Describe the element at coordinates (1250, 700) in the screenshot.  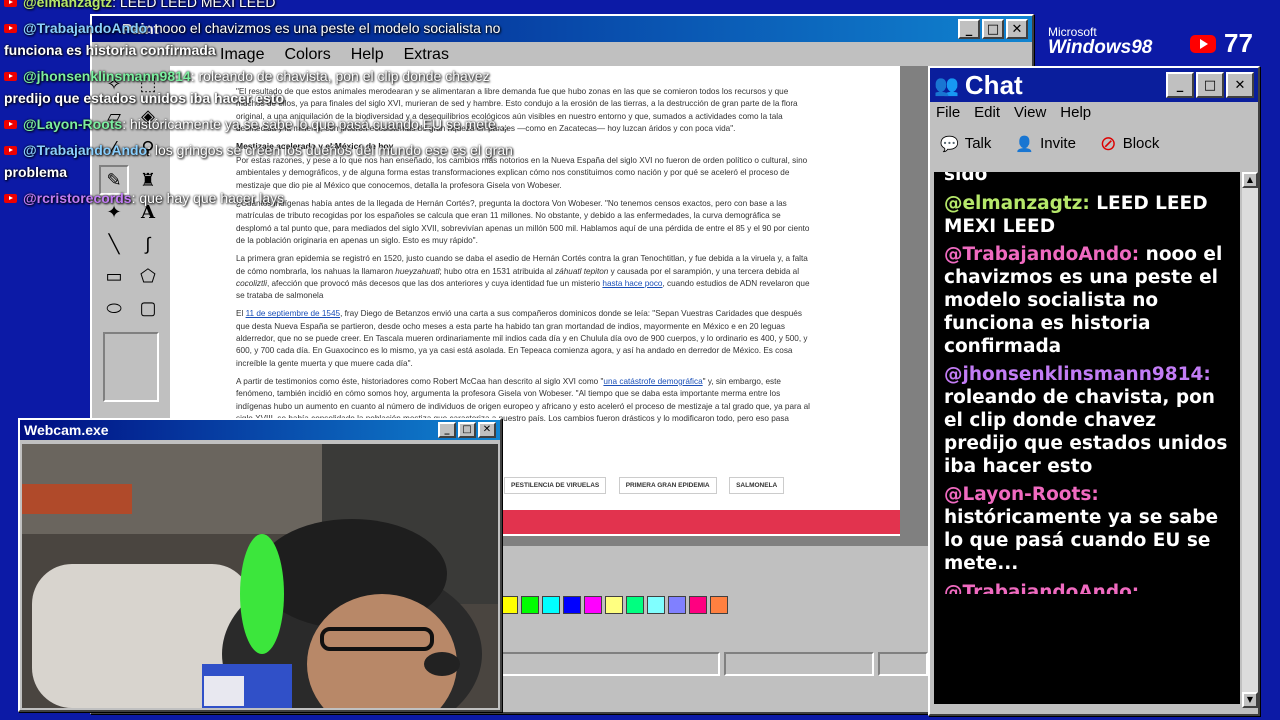
I see `scroll-down-button: ▼` at that location.